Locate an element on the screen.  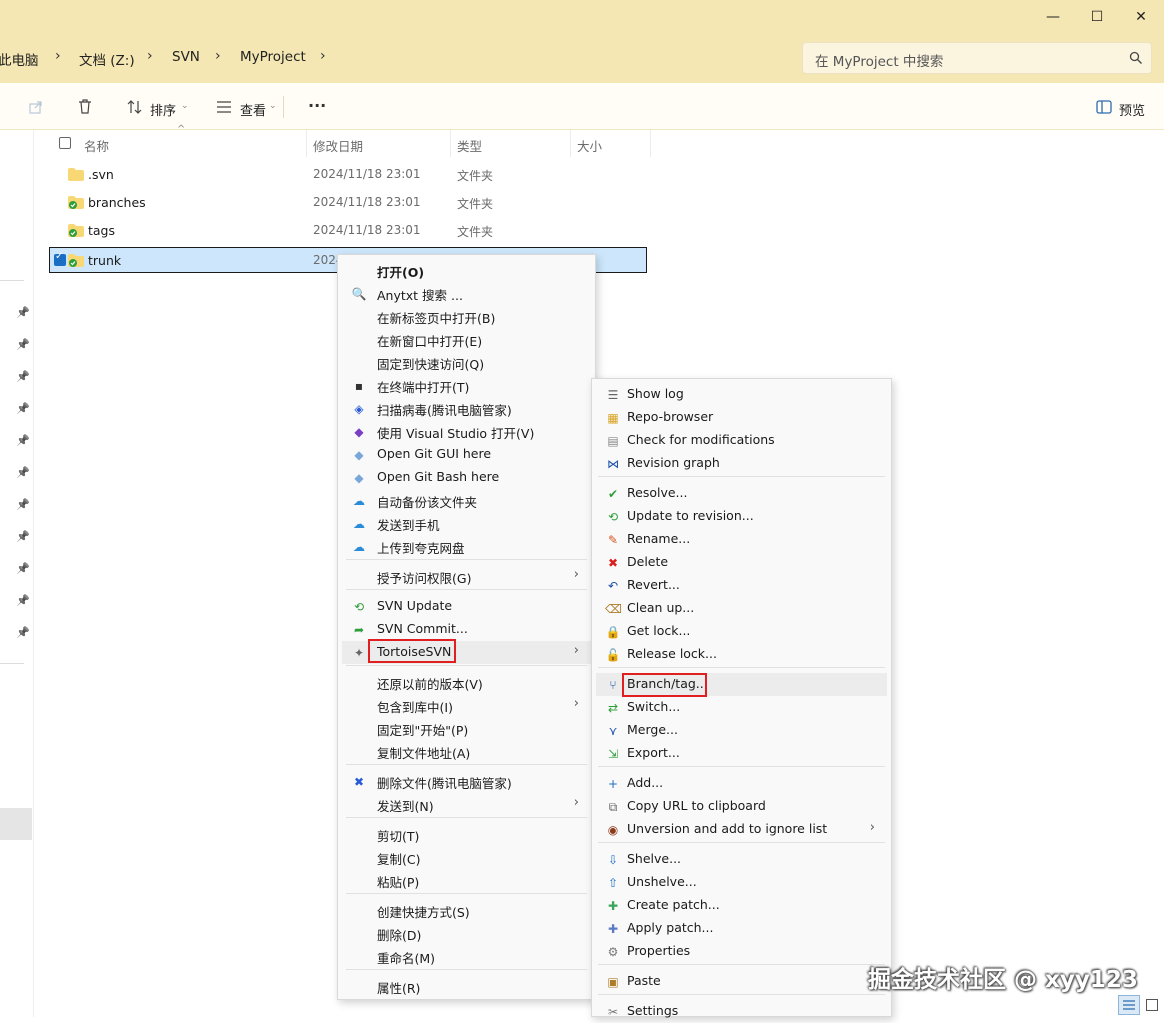
context-menu-item-29: 属性(R) is located at coordinates (466, 986).